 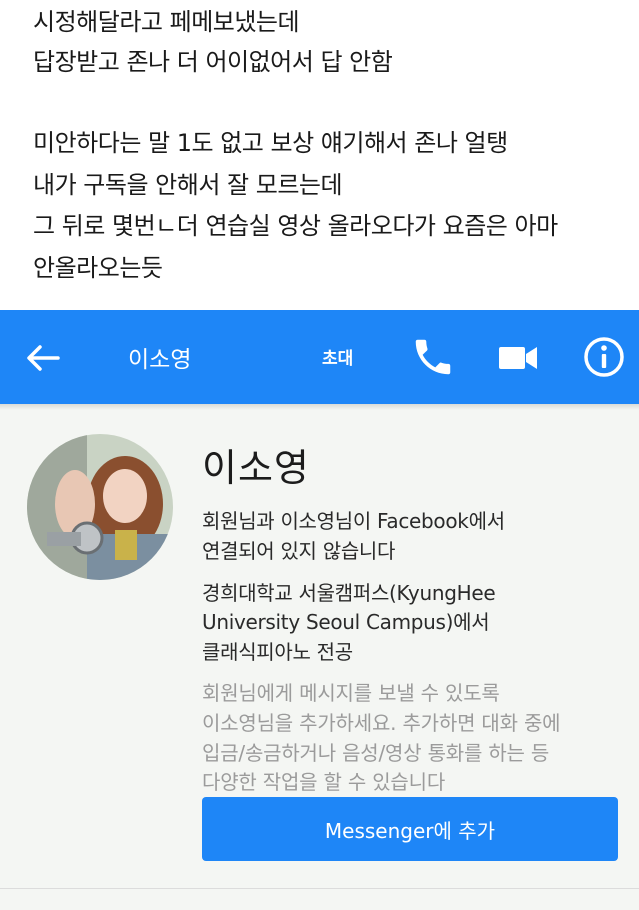 I want to click on post-line: 내가 구독을 안해서 잘 모르는데, so click(x=188, y=185).